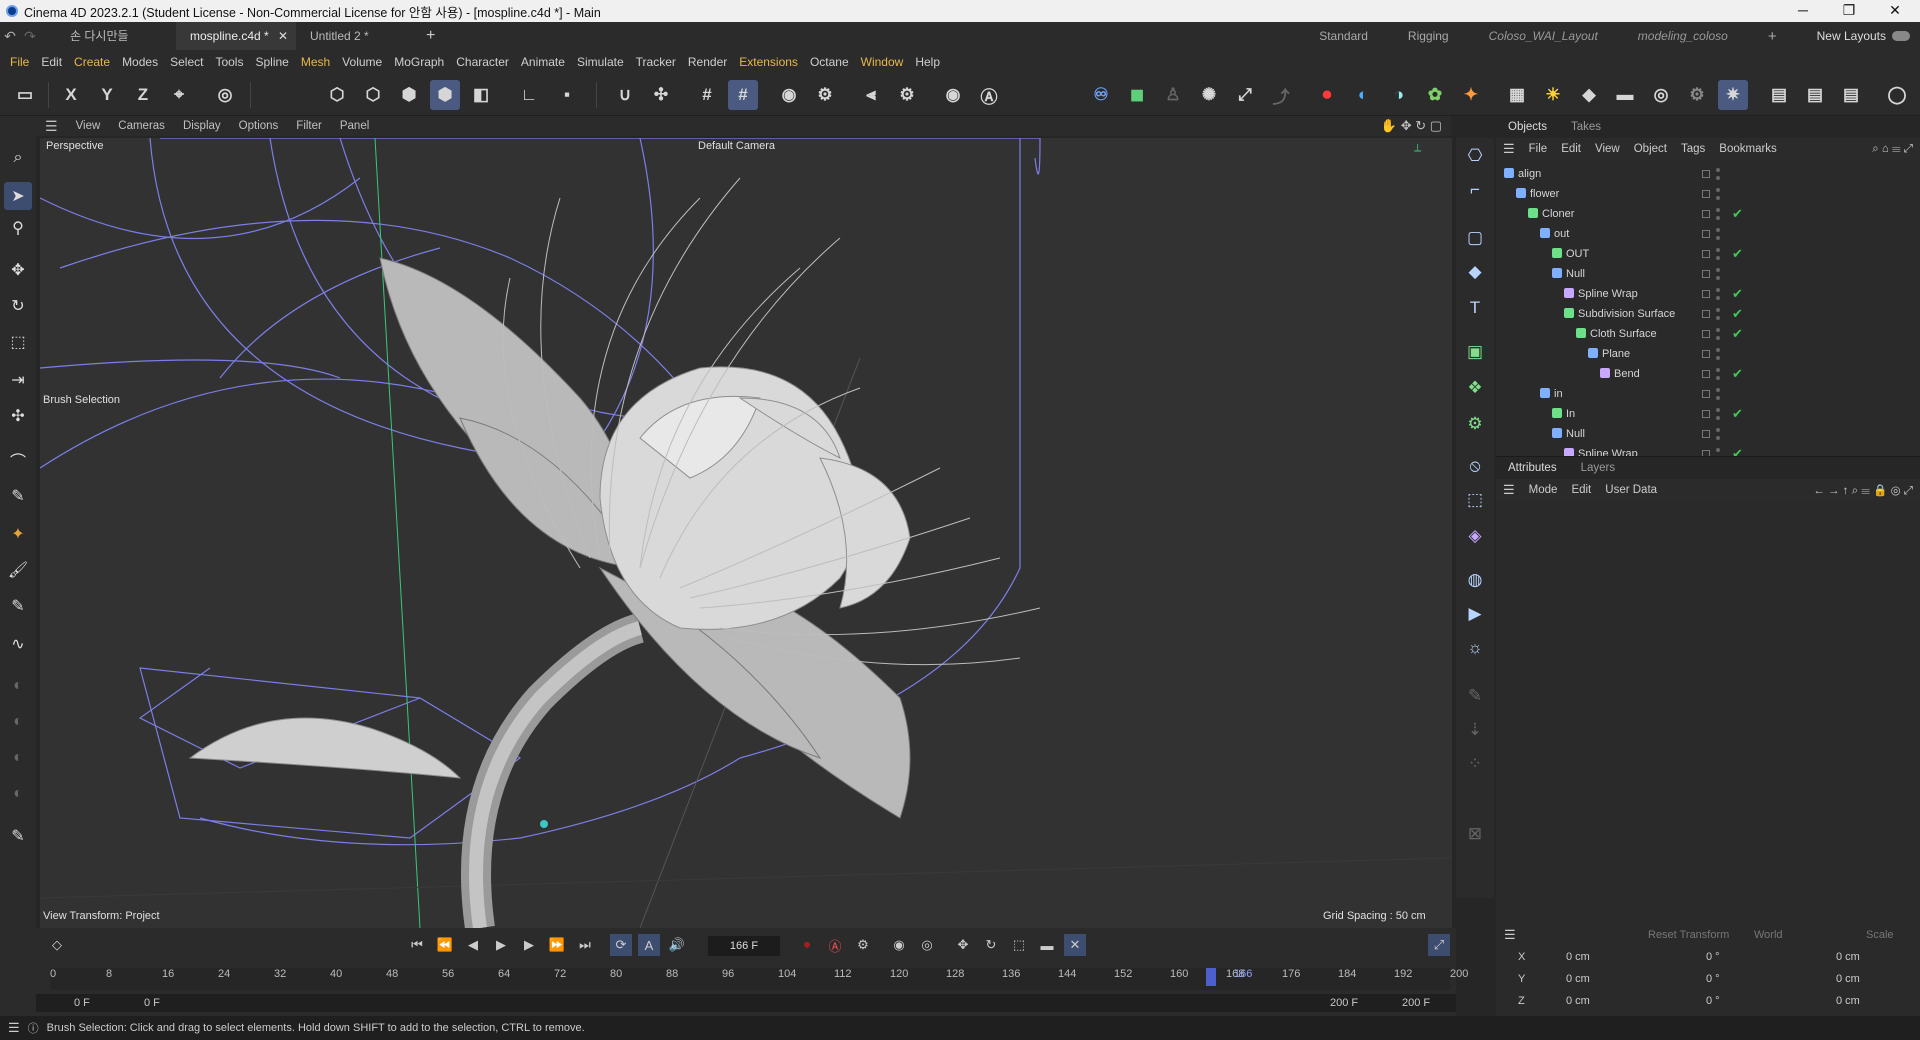  I want to click on move-tool-icon: ✥, so click(18, 270).